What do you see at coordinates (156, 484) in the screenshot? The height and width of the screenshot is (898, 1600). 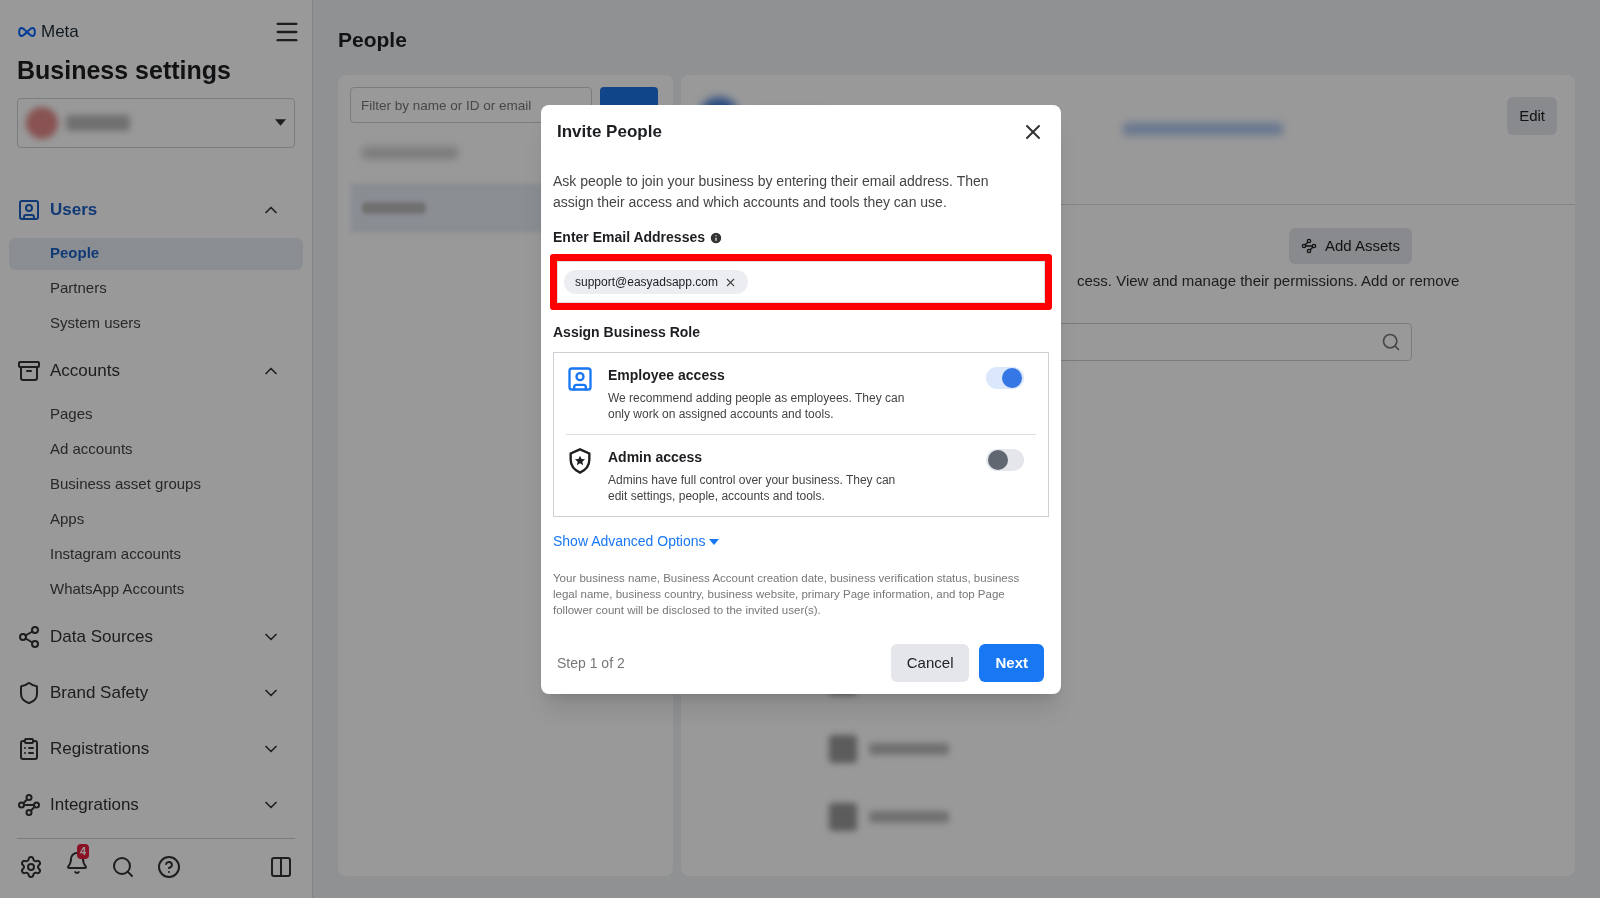 I see `nav-item: Business asset groups` at bounding box center [156, 484].